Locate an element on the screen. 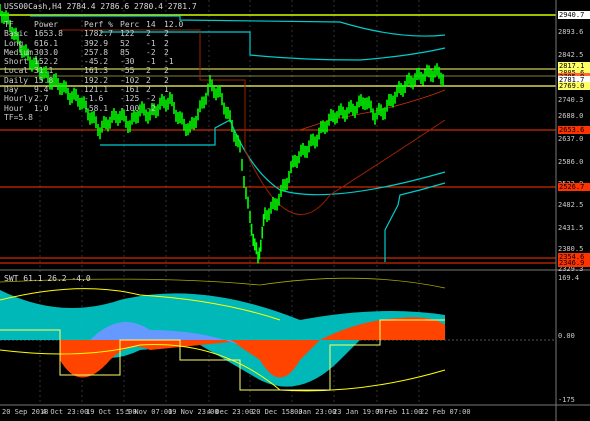  table-row: Hour 1.0 -58.1 -100 -2 is located at coordinates (94, 108).